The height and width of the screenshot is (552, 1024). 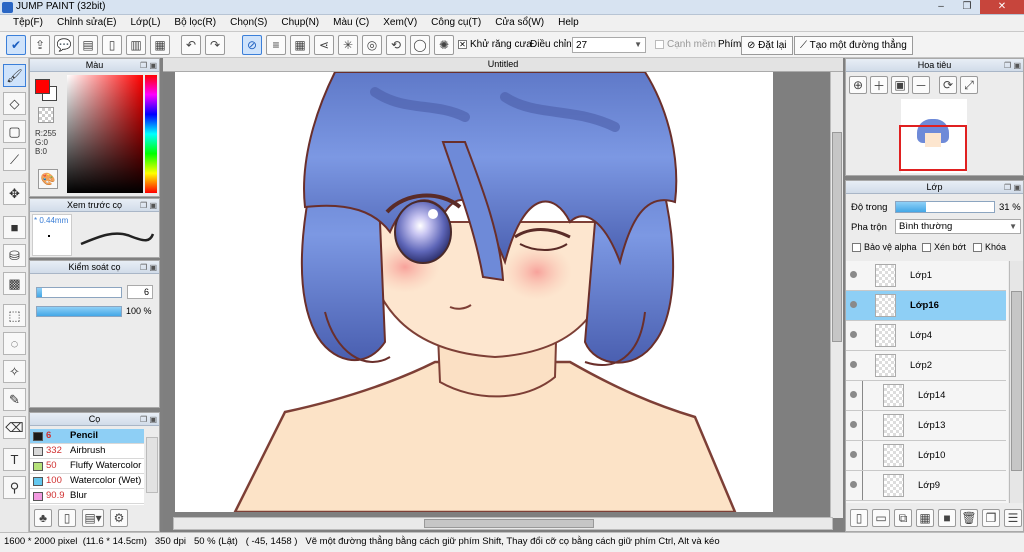 What do you see at coordinates (926, 456) in the screenshot?
I see `layer-row: Lớp10` at bounding box center [926, 456].